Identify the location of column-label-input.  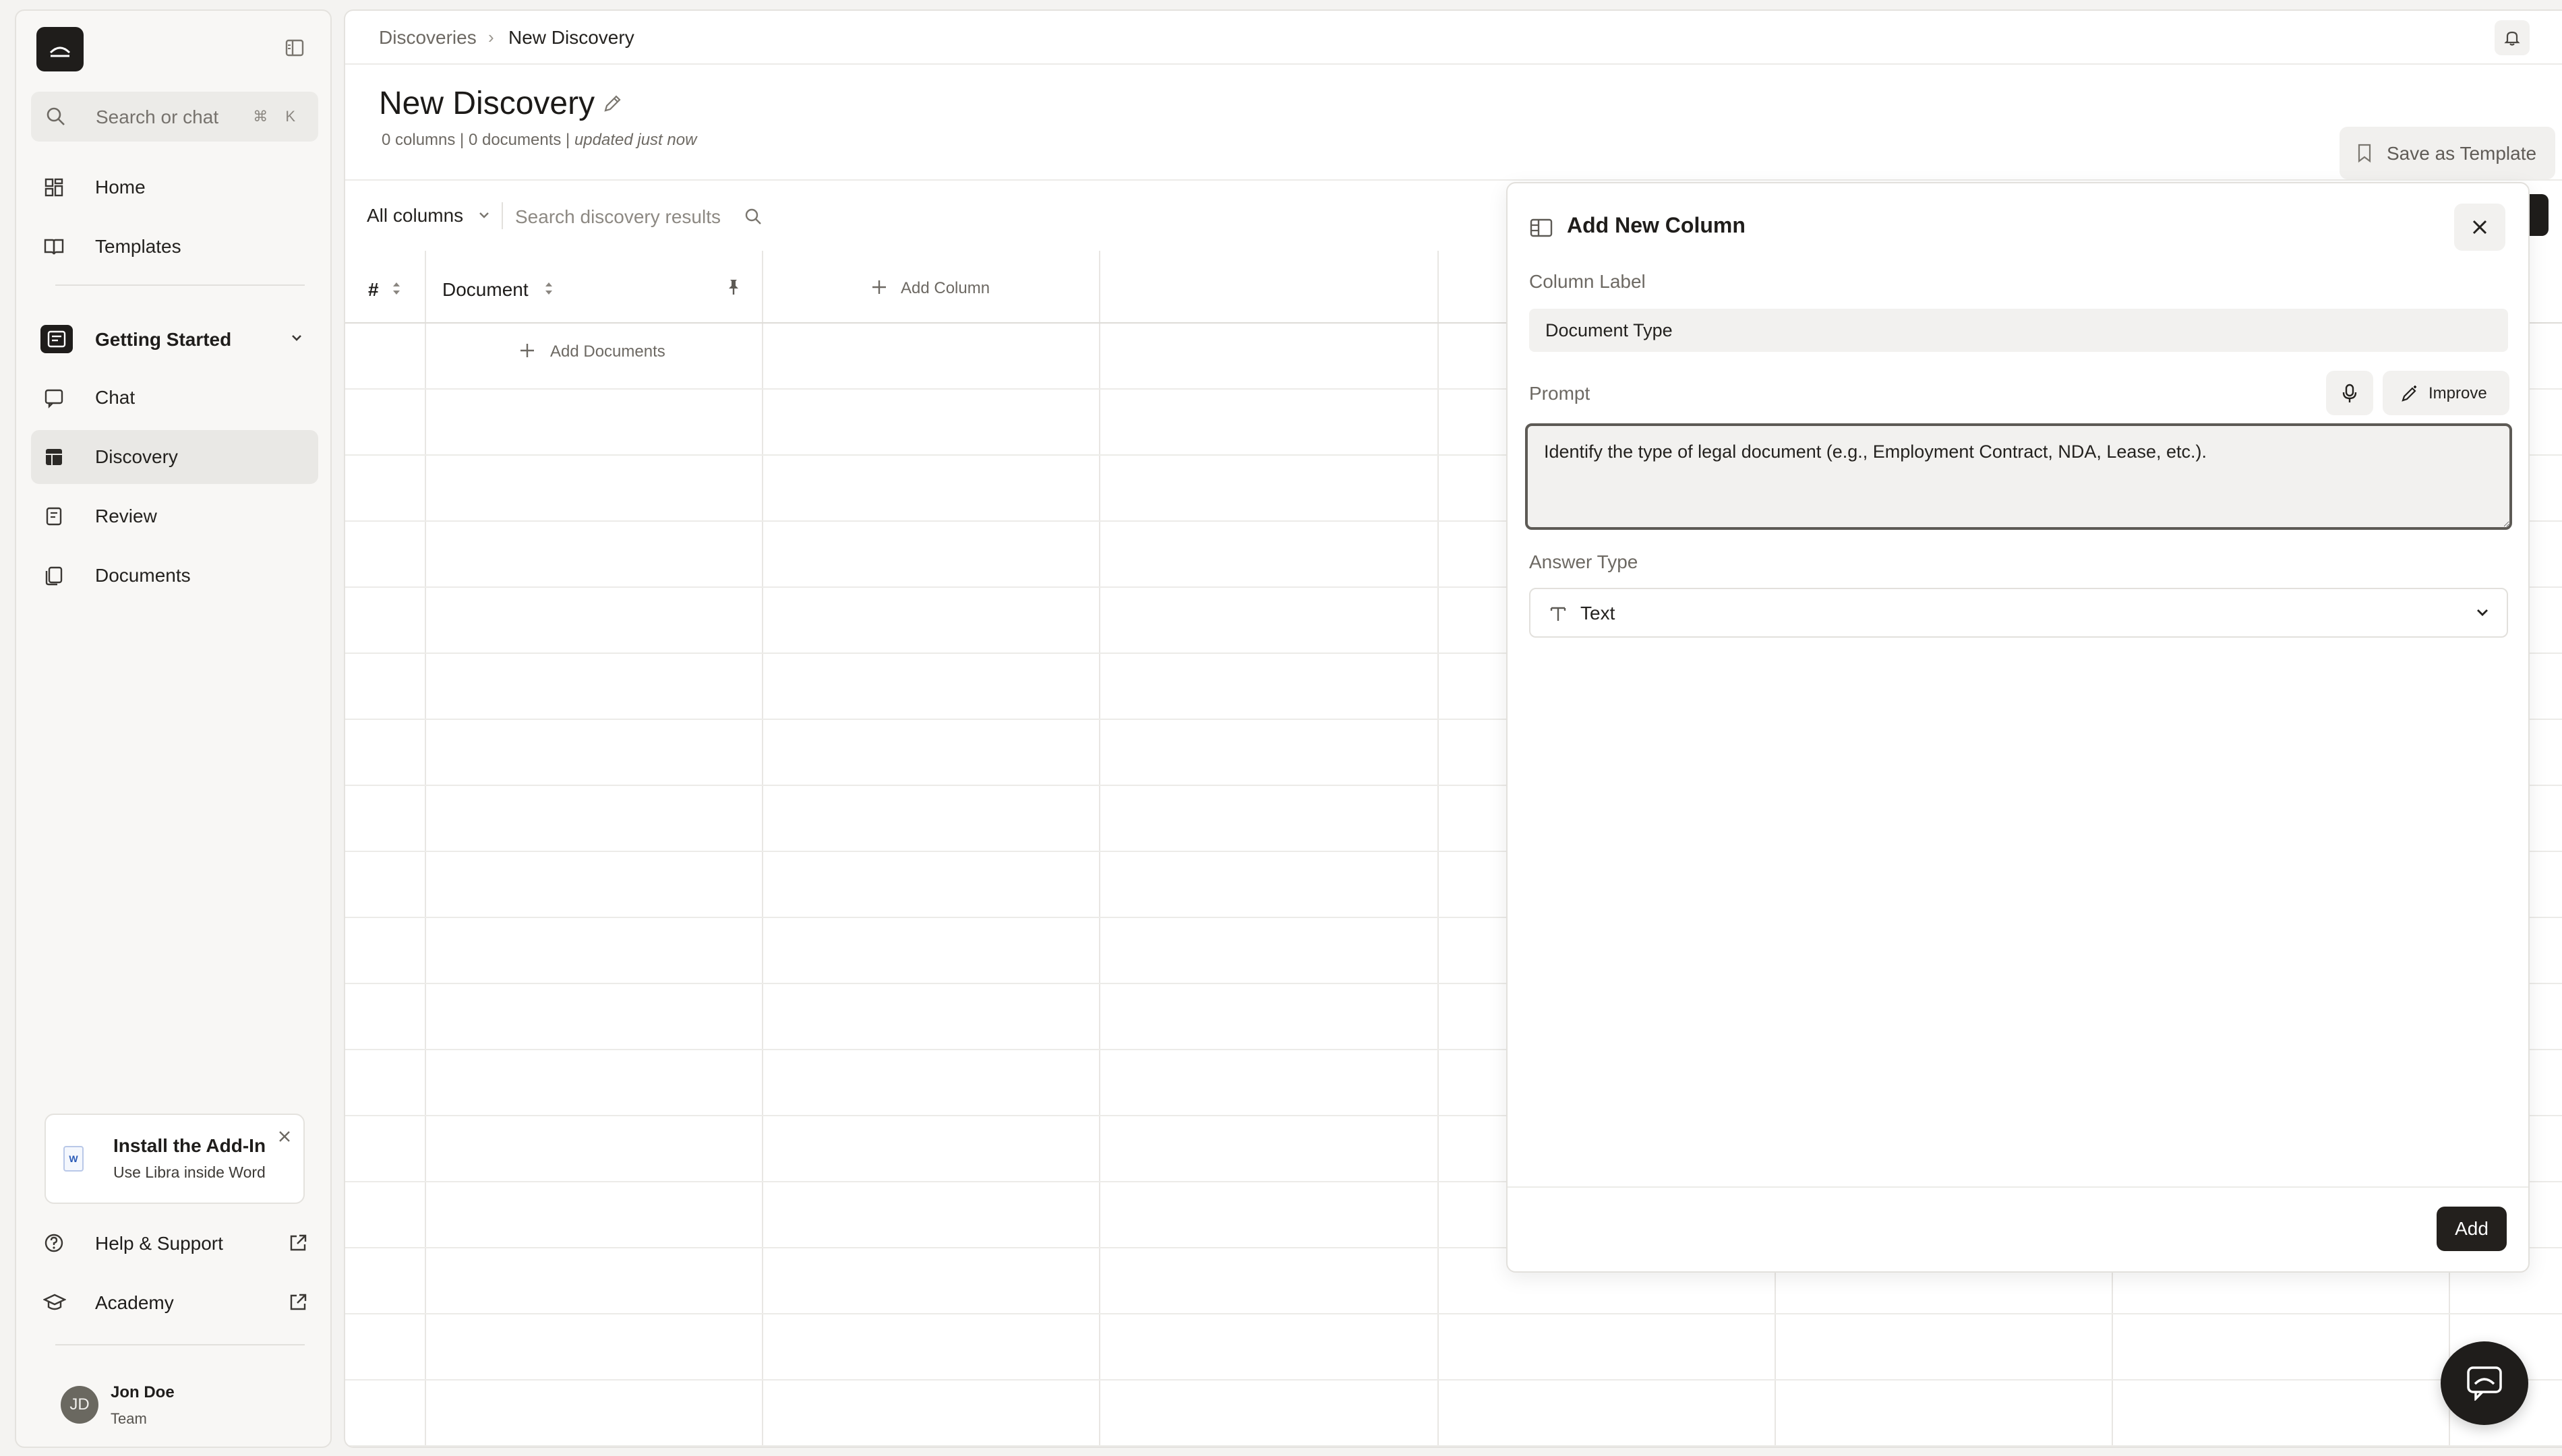
(2019, 330).